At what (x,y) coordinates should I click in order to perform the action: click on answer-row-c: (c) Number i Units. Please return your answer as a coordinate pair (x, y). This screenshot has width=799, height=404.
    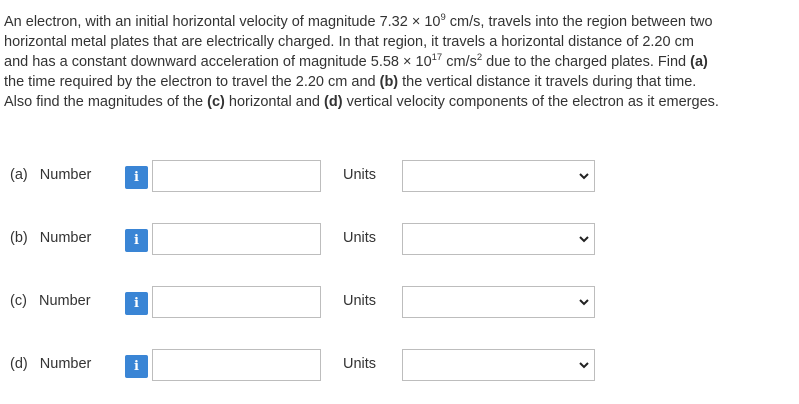
    Looking at the image, I should click on (399, 302).